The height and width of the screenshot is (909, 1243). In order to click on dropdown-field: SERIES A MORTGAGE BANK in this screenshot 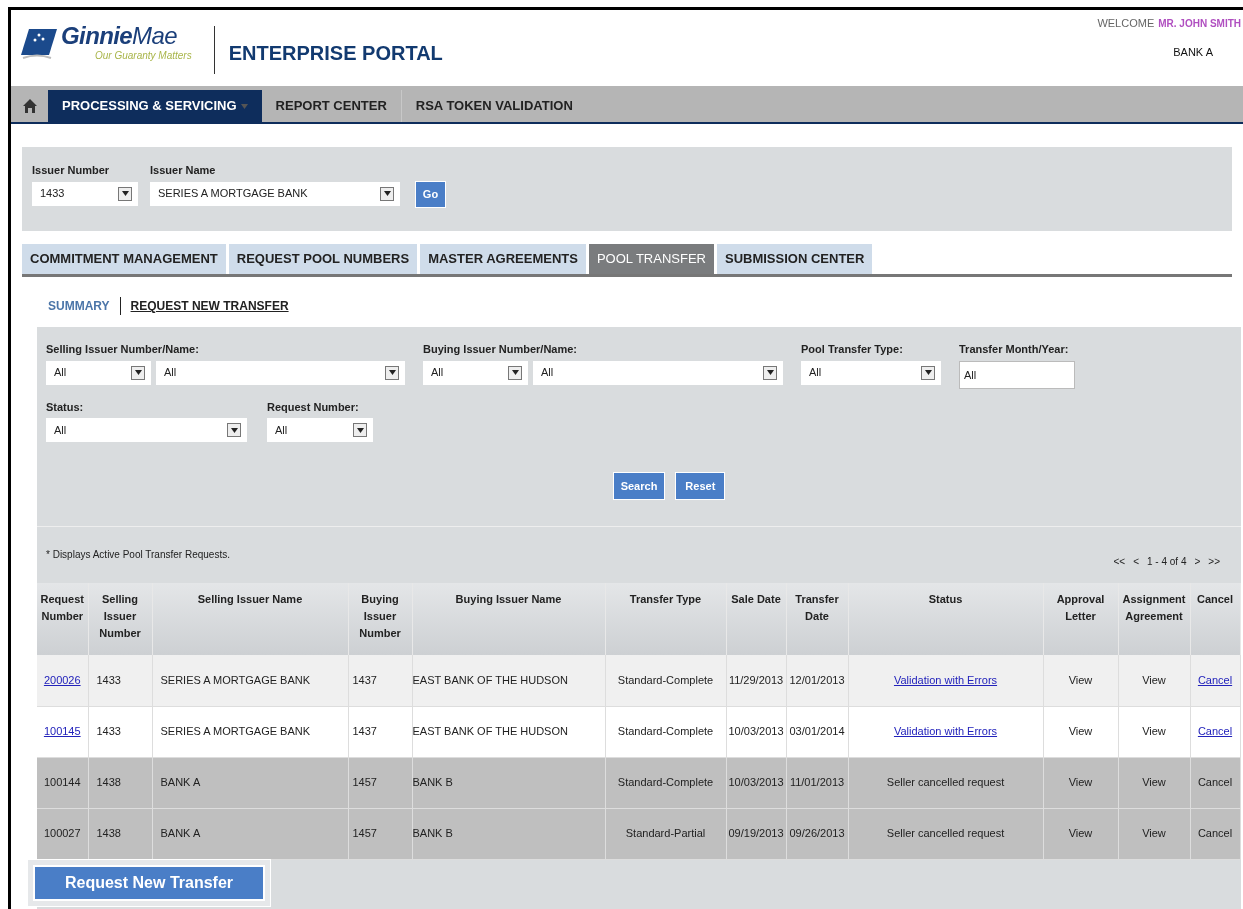, I will do `click(275, 193)`.